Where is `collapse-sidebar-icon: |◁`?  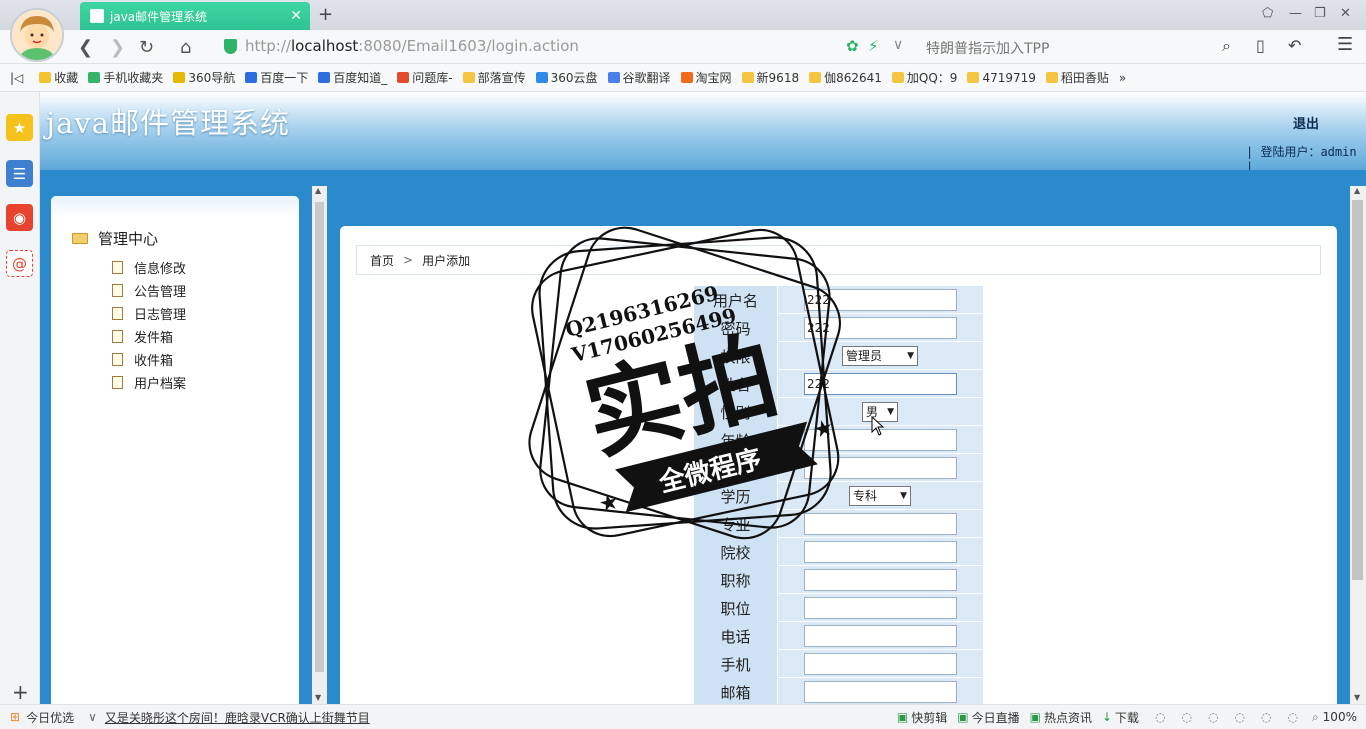 collapse-sidebar-icon: |◁ is located at coordinates (16, 78).